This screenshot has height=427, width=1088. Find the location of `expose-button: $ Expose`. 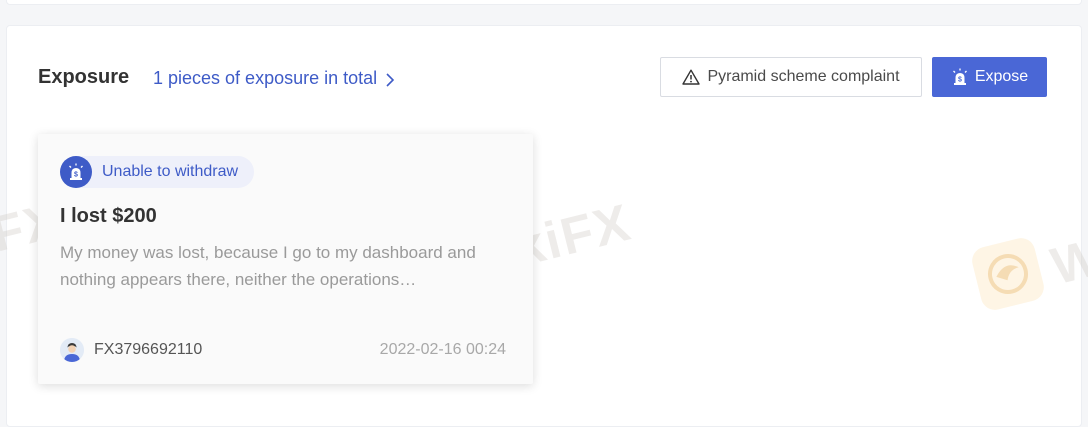

expose-button: $ Expose is located at coordinates (989, 77).